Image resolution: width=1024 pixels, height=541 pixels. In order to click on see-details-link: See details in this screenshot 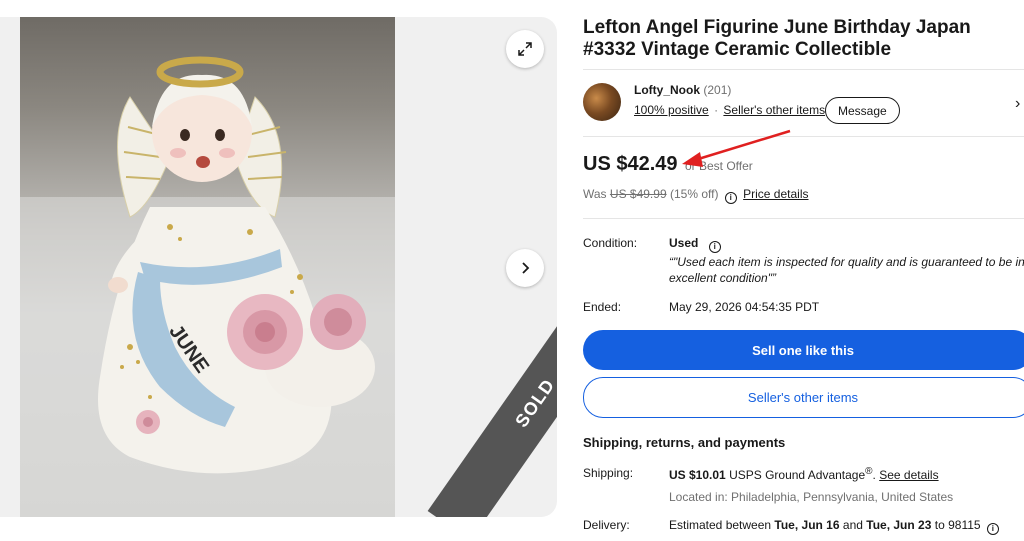, I will do `click(908, 475)`.